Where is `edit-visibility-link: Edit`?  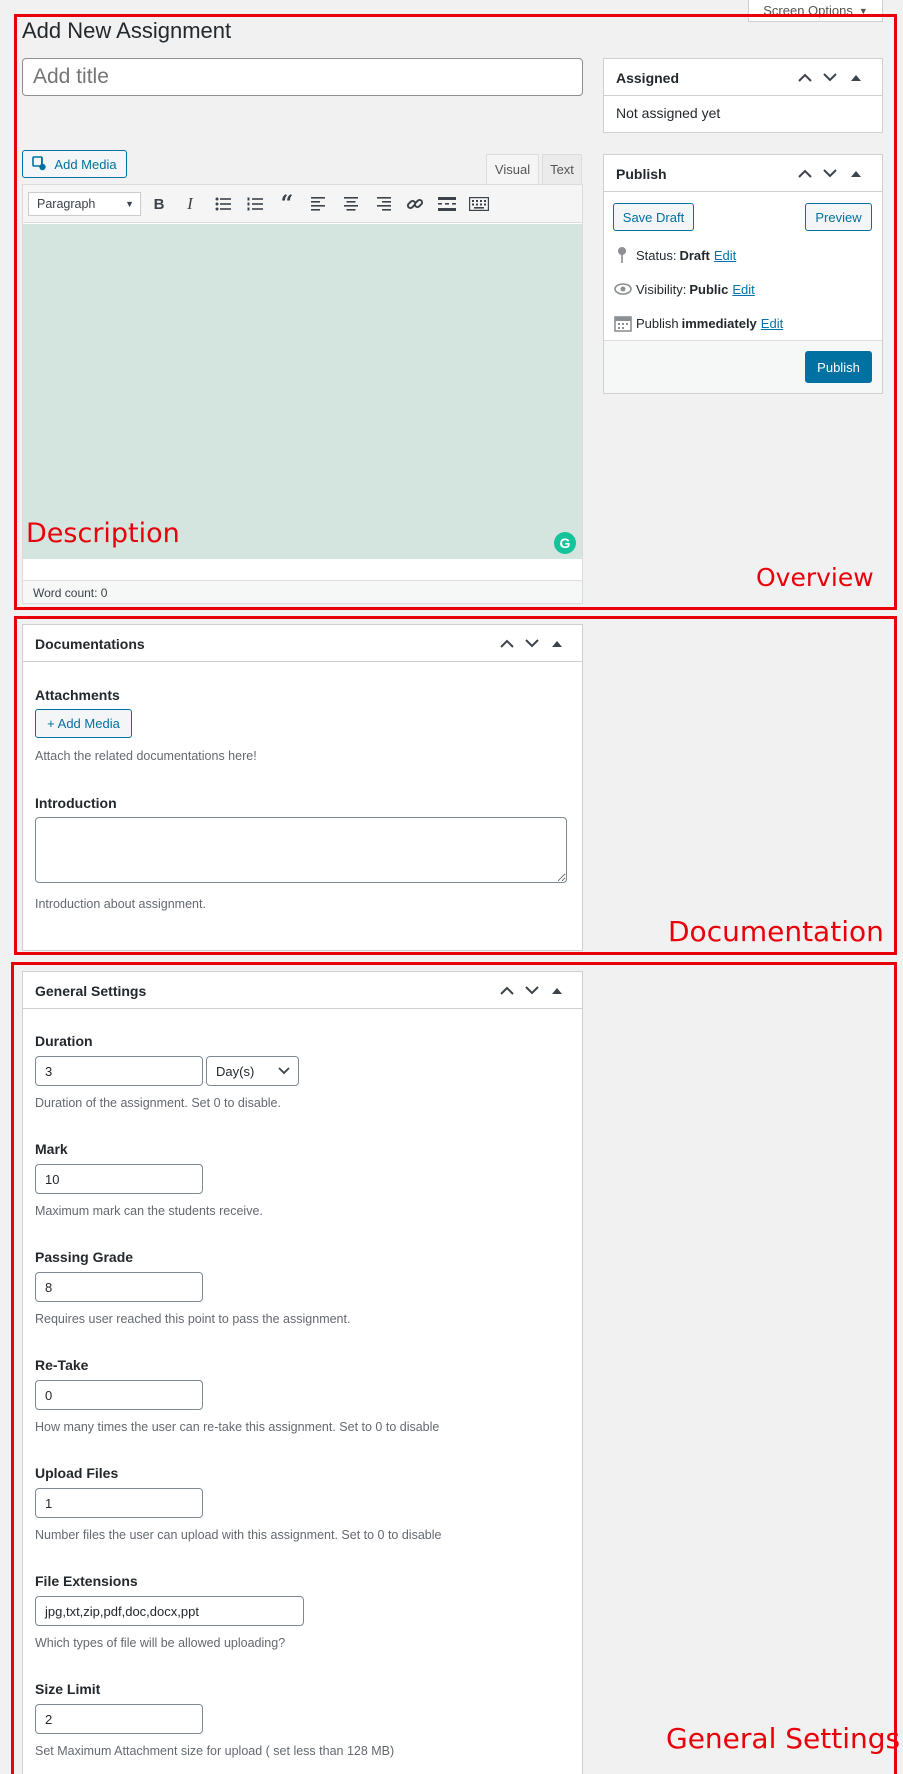 edit-visibility-link: Edit is located at coordinates (743, 289).